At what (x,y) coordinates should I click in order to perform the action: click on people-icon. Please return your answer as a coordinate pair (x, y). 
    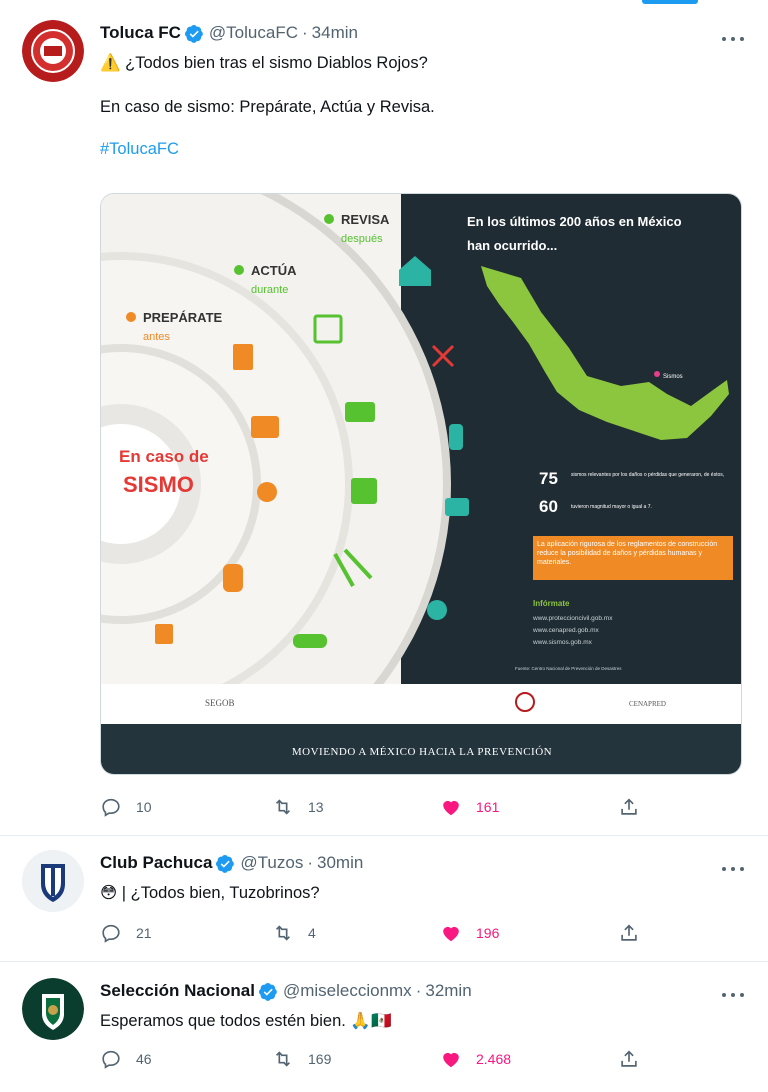
    Looking at the image, I should click on (360, 412).